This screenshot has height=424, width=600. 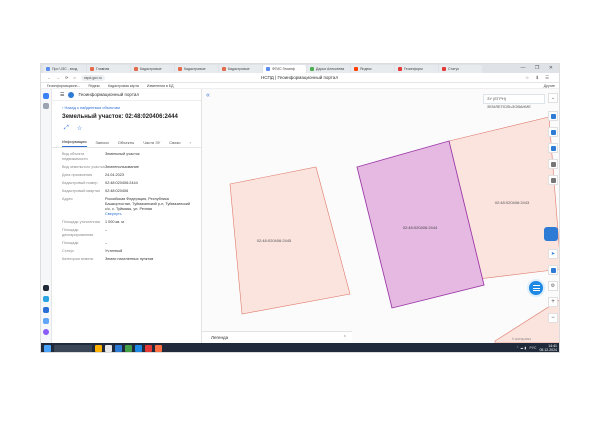 What do you see at coordinates (532, 348) in the screenshot?
I see `language-indicator: РУС` at bounding box center [532, 348].